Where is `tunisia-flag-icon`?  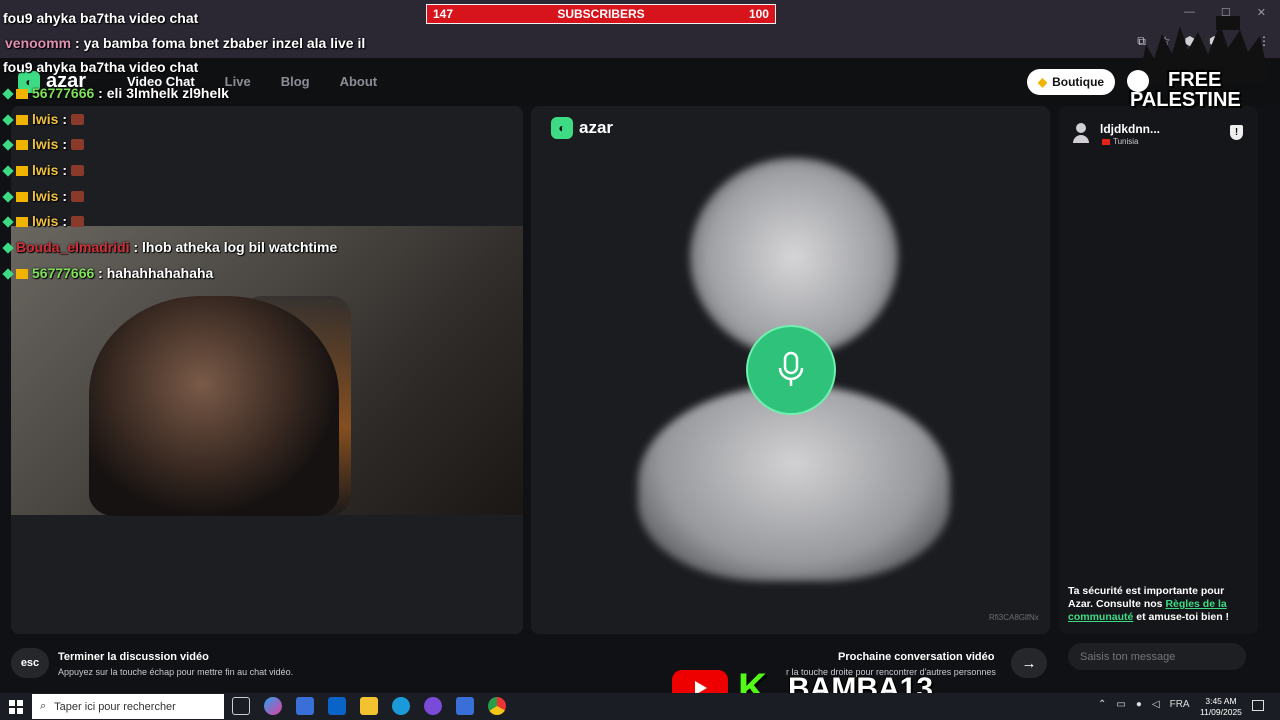
tunisia-flag-icon is located at coordinates (1106, 141).